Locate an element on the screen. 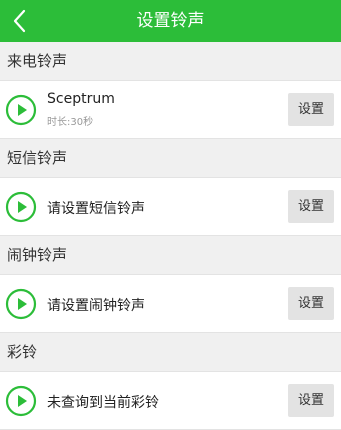 Image resolution: width=341 pixels, height=430 pixels. ringtone-row-color-ring: 未查询到当前彩铃 设置 is located at coordinates (170, 400).